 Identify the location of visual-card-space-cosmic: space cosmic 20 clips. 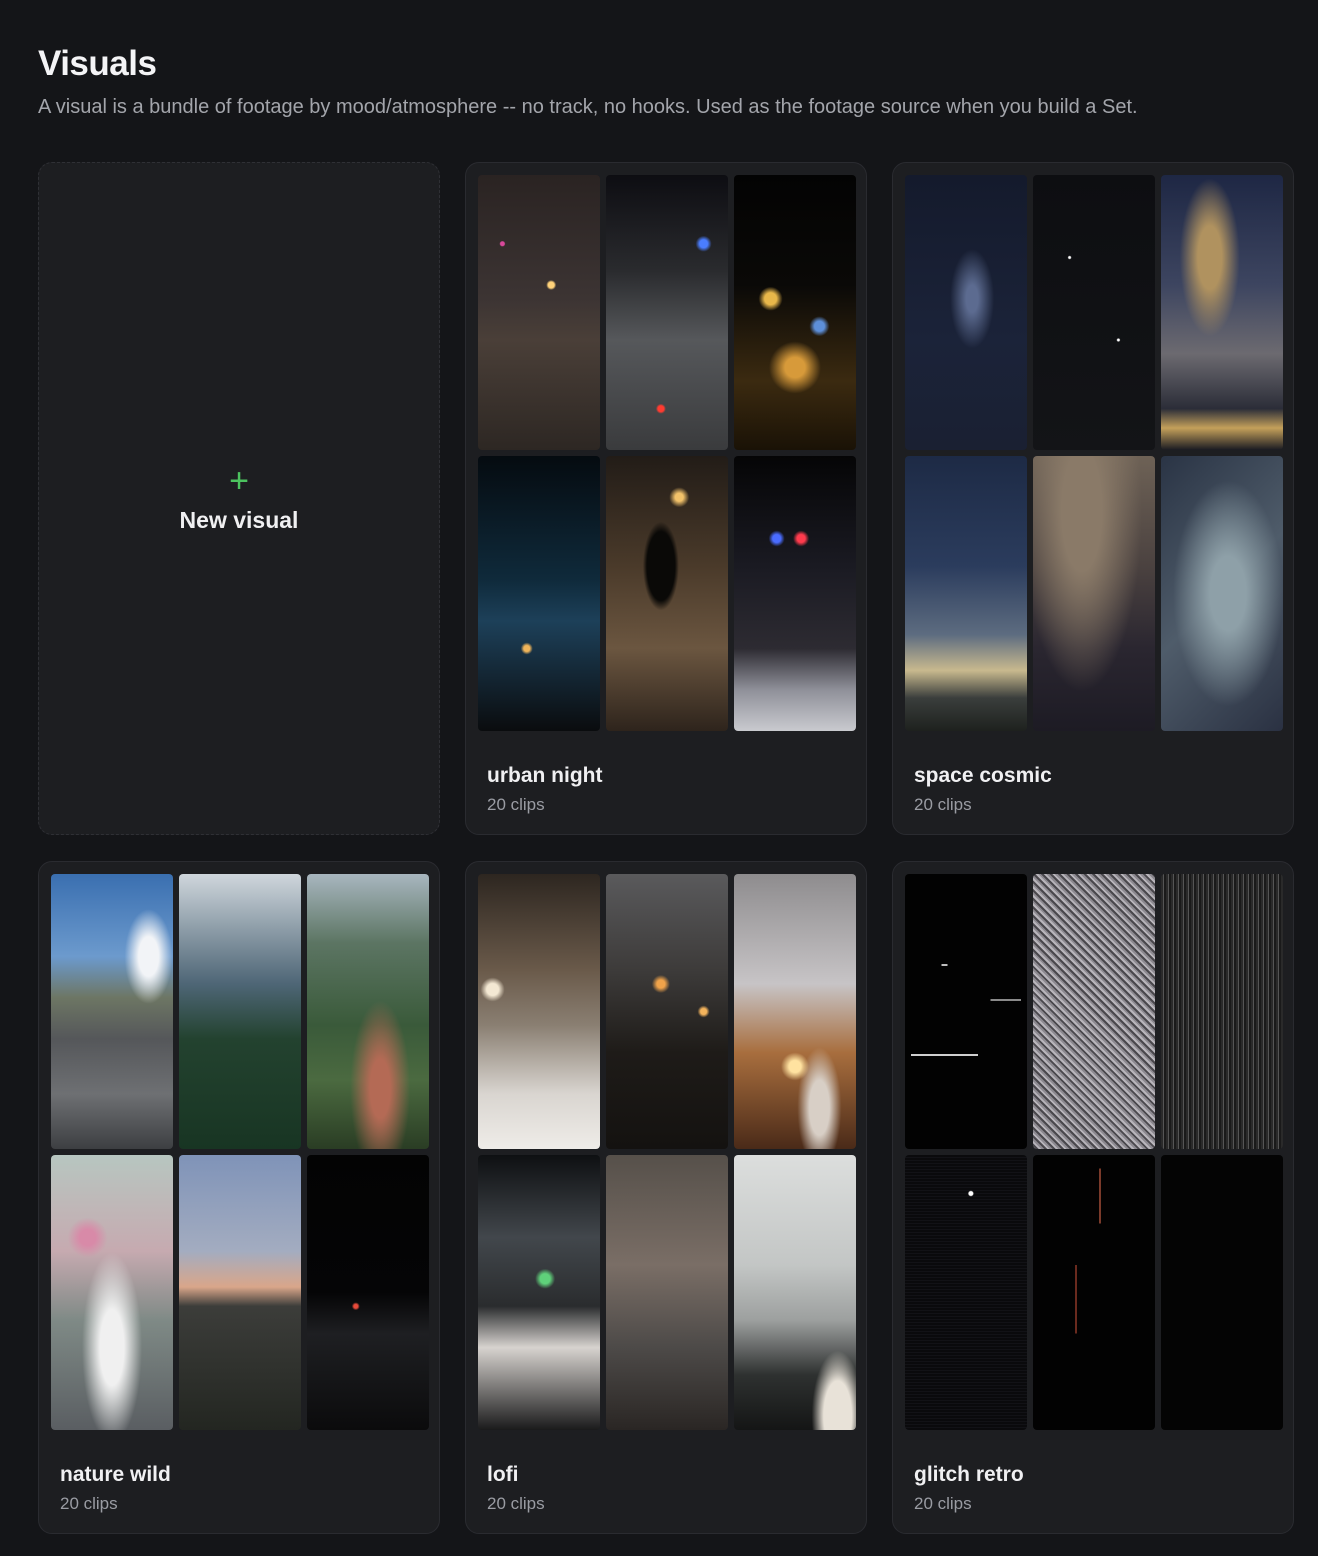
(1093, 498).